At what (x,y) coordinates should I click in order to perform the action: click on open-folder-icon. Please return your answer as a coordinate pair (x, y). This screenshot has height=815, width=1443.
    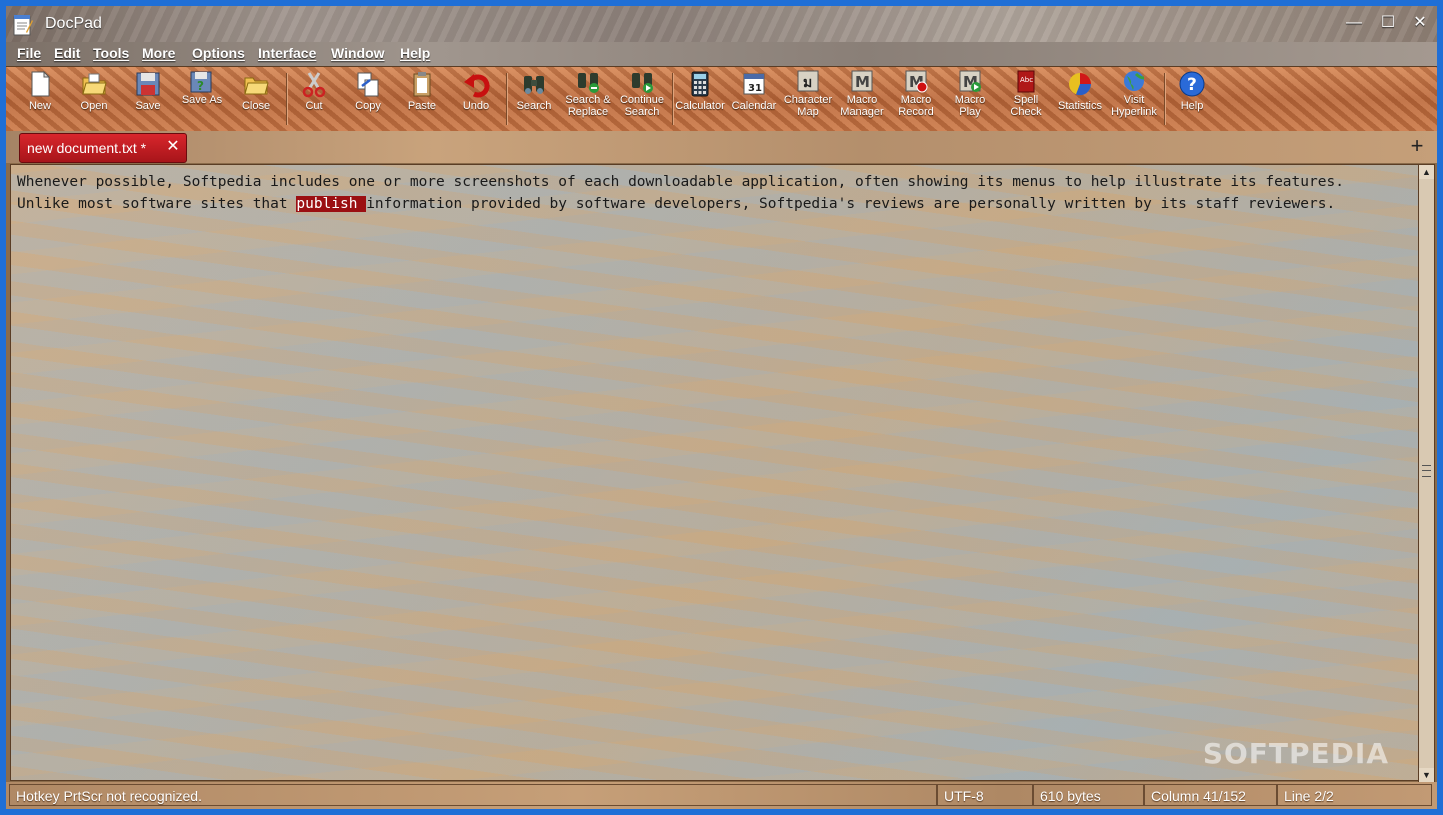
    Looking at the image, I should click on (94, 84).